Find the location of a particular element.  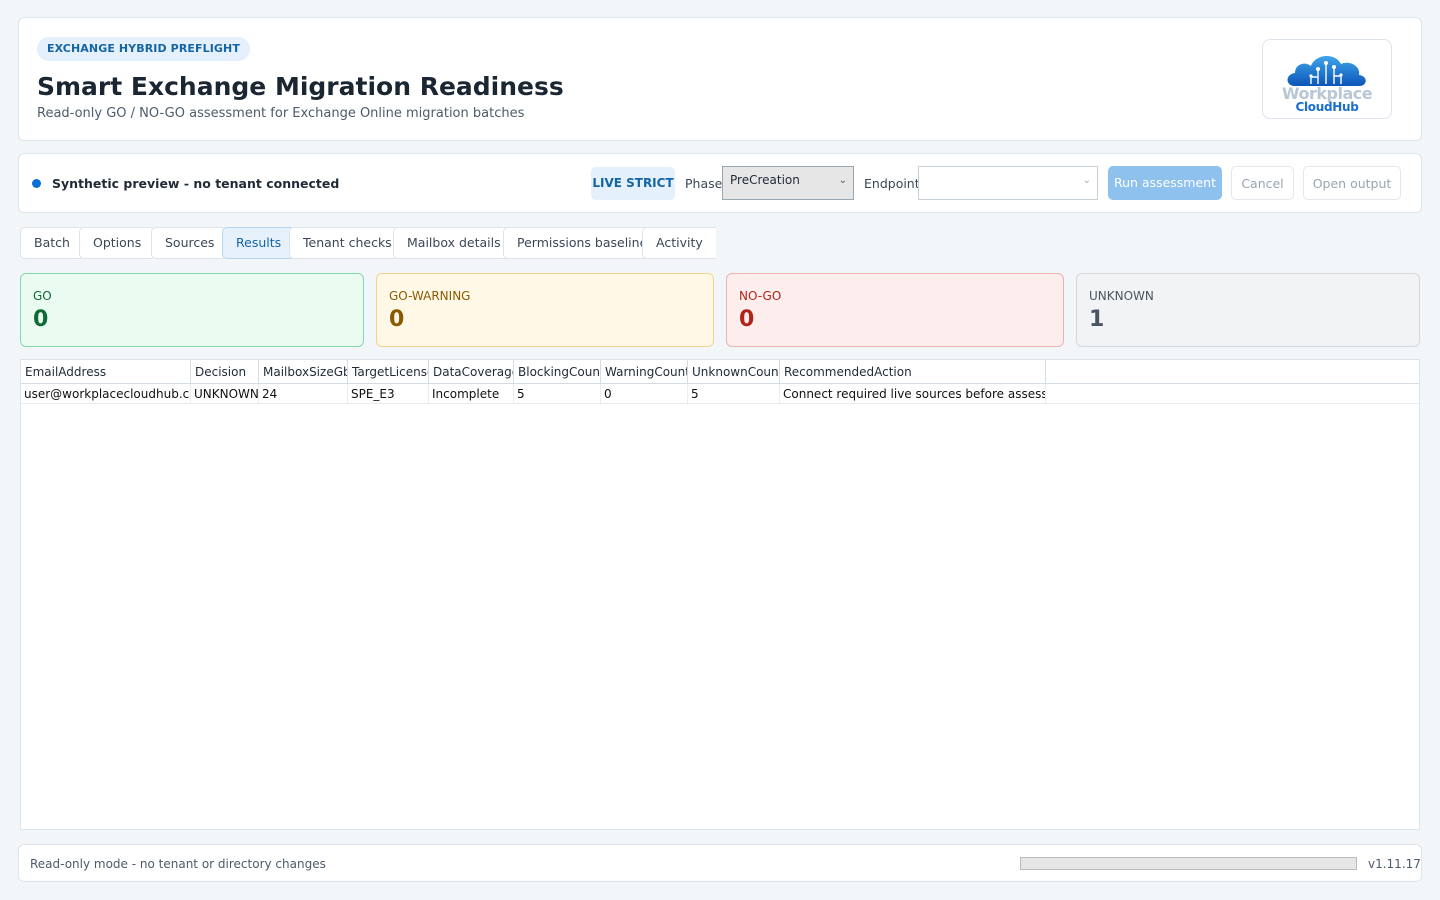

column-header-filler is located at coordinates (1232, 372).